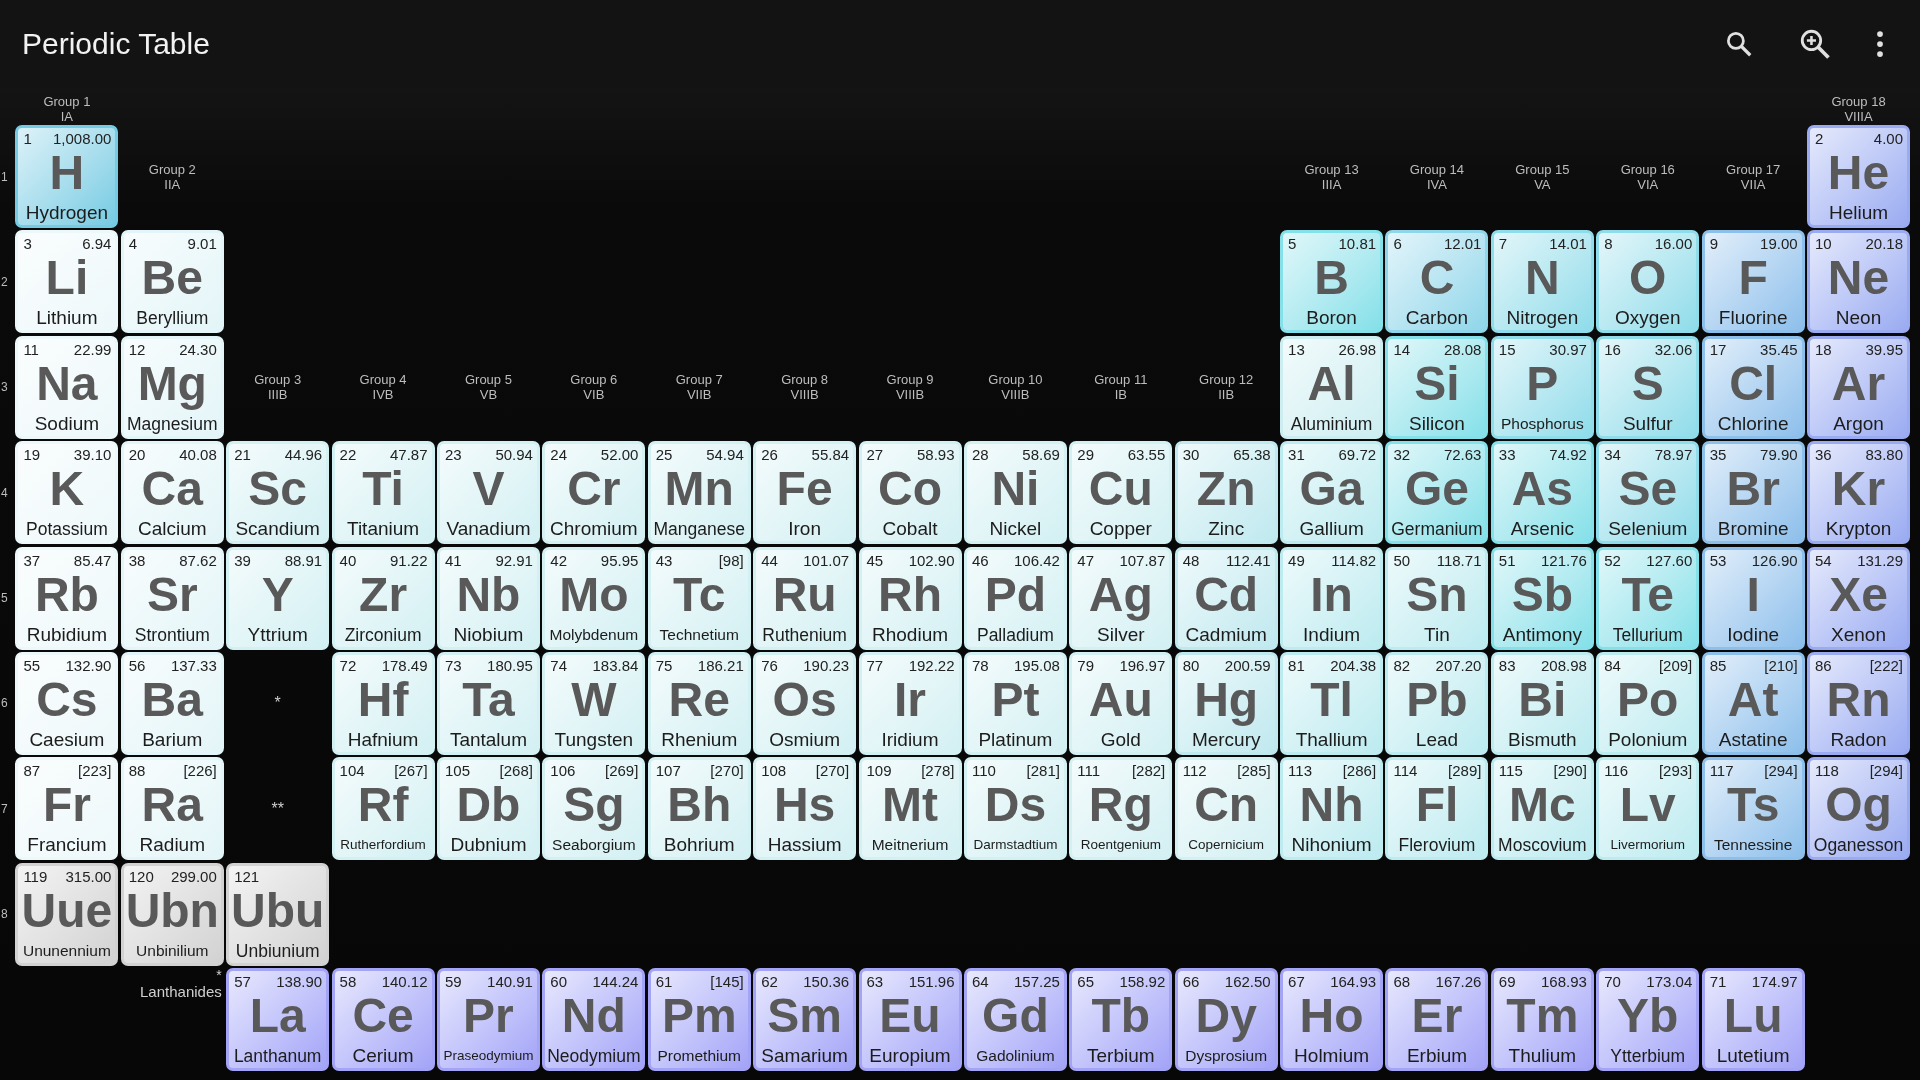  Describe the element at coordinates (383, 805) in the screenshot. I see `element-symbol: Rf` at that location.